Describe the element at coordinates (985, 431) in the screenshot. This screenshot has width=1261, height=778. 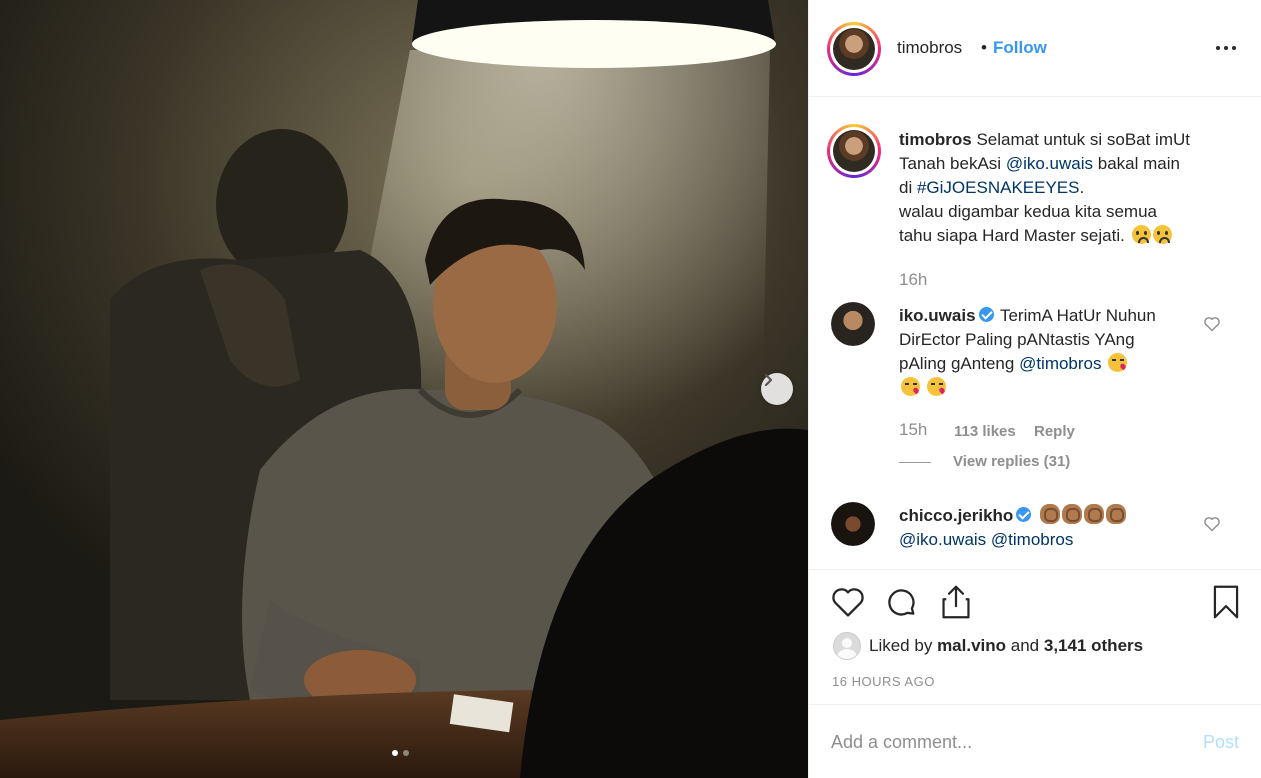
I see `comment-likes: 113 likes` at that location.